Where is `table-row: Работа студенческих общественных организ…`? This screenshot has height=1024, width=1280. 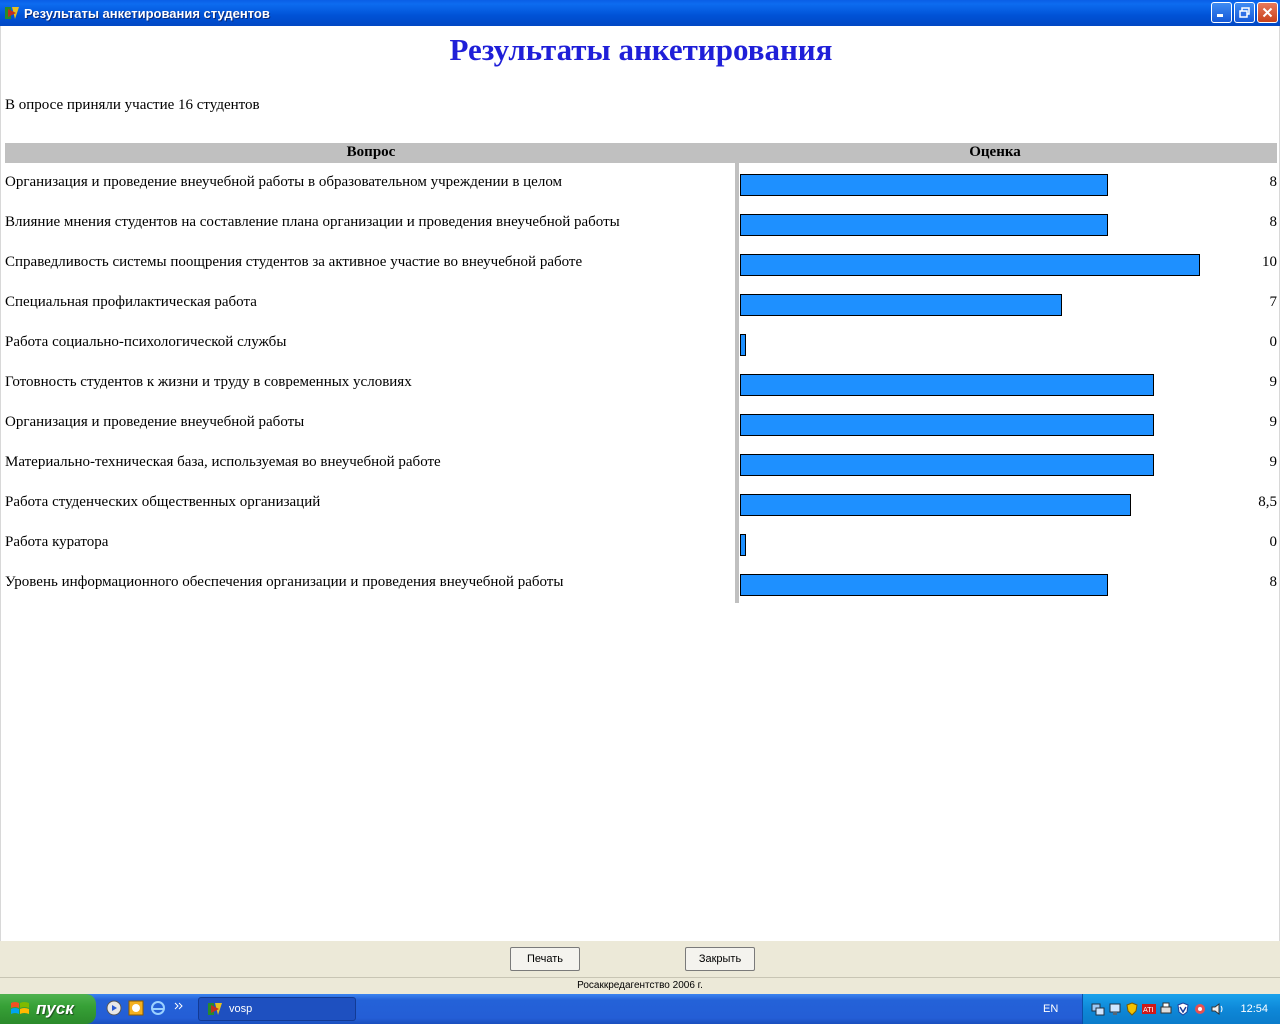
table-row: Работа студенческих общественных организ… is located at coordinates (640, 506).